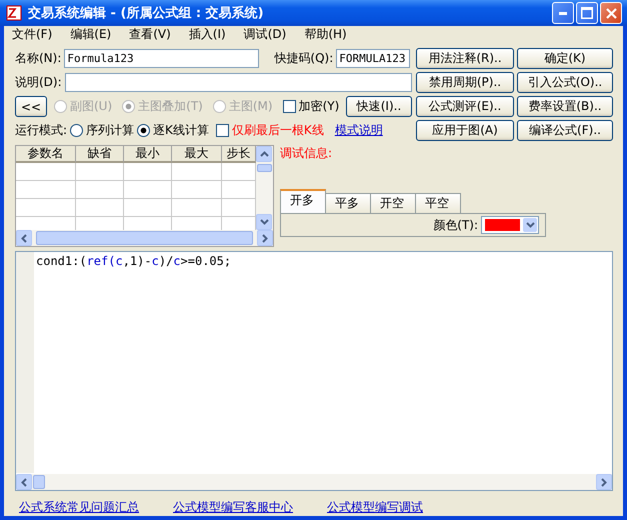 Image resolution: width=627 pixels, height=520 pixels. What do you see at coordinates (530, 225) in the screenshot?
I see `dropdown-button` at bounding box center [530, 225].